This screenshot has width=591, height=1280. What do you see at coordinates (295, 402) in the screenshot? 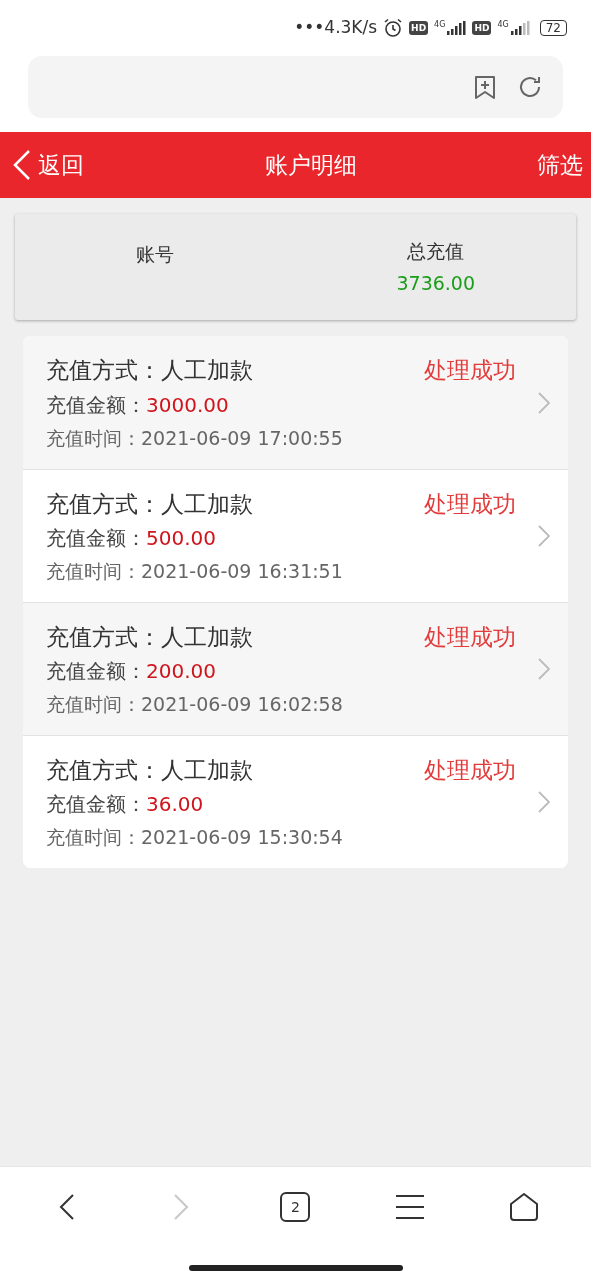
I see `record-row: 充值方式：人工加款 处理成功 充值金额：3000.00 充值时间：2021-06-09 17:00:55` at bounding box center [295, 402].